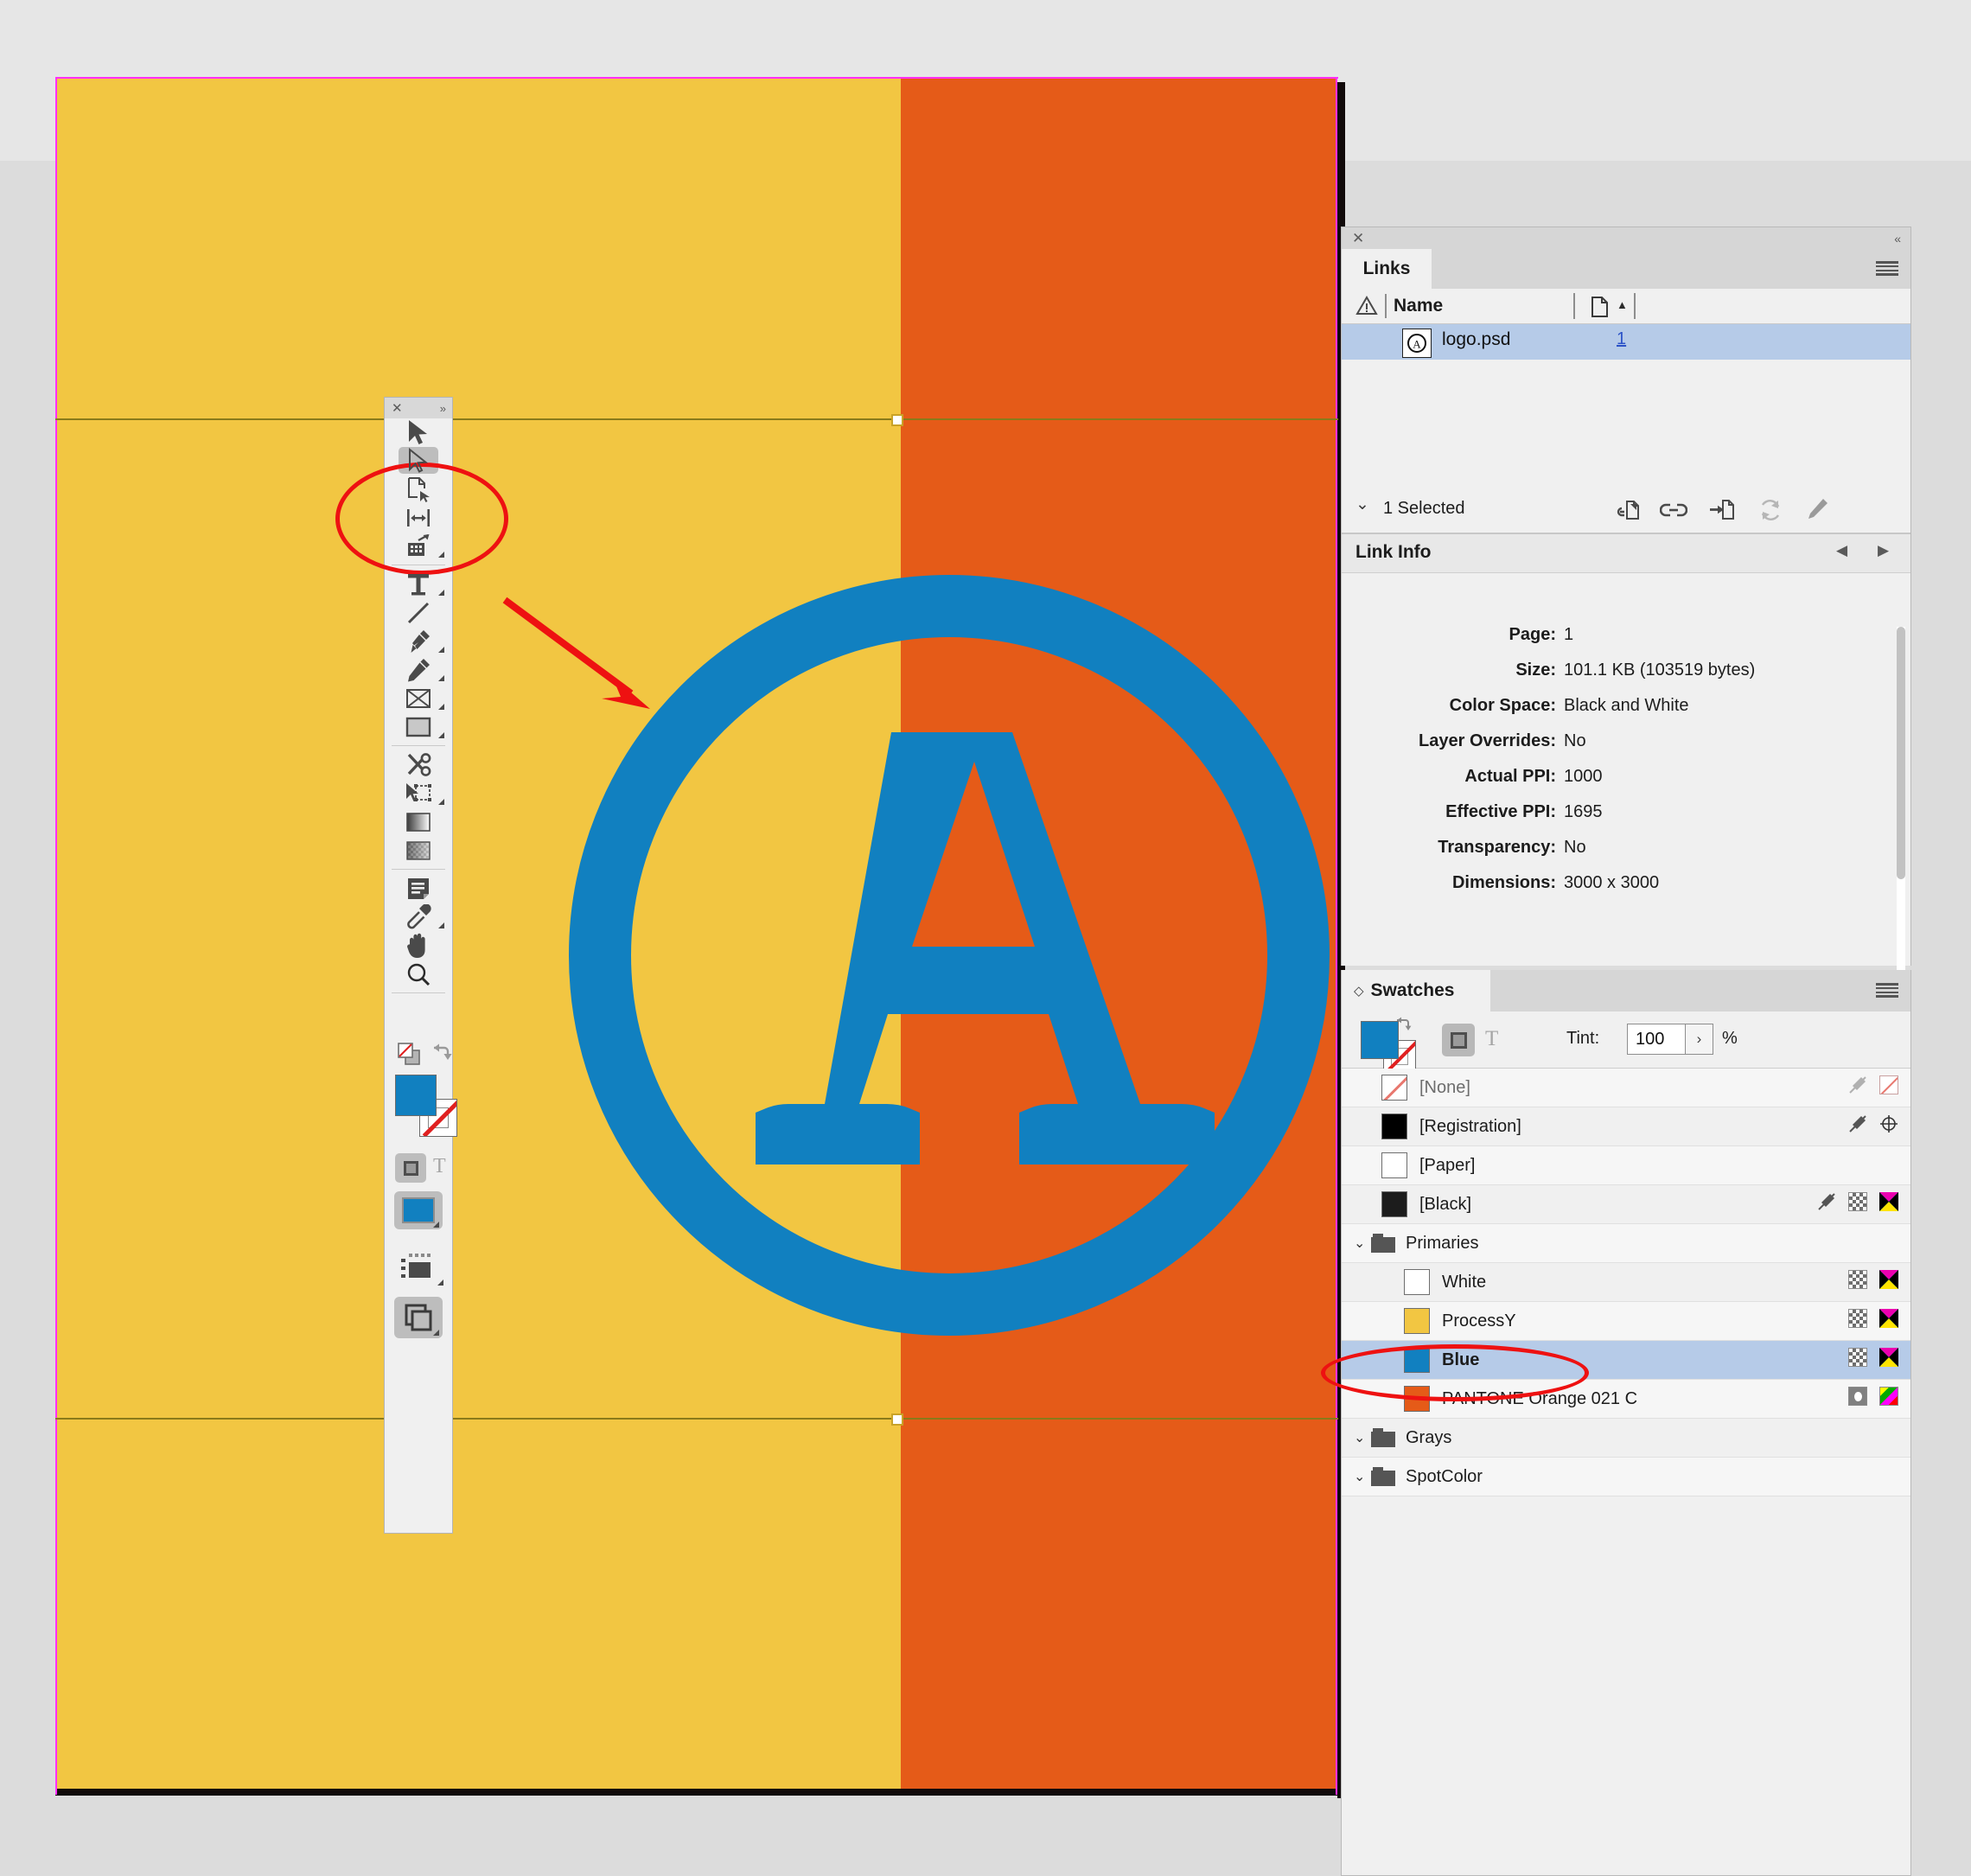 The width and height of the screenshot is (1971, 1876). Describe the element at coordinates (418, 1210) in the screenshot. I see `apply-color-button` at that location.